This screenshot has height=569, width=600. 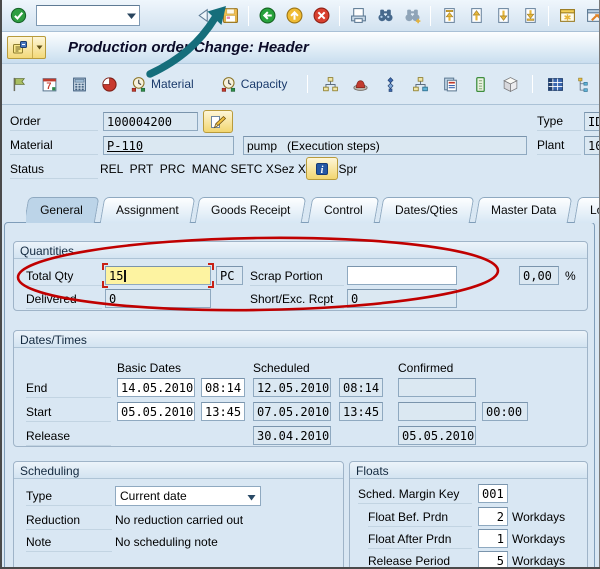 What do you see at coordinates (64, 300) in the screenshot?
I see `delivered-label: Delivered` at bounding box center [64, 300].